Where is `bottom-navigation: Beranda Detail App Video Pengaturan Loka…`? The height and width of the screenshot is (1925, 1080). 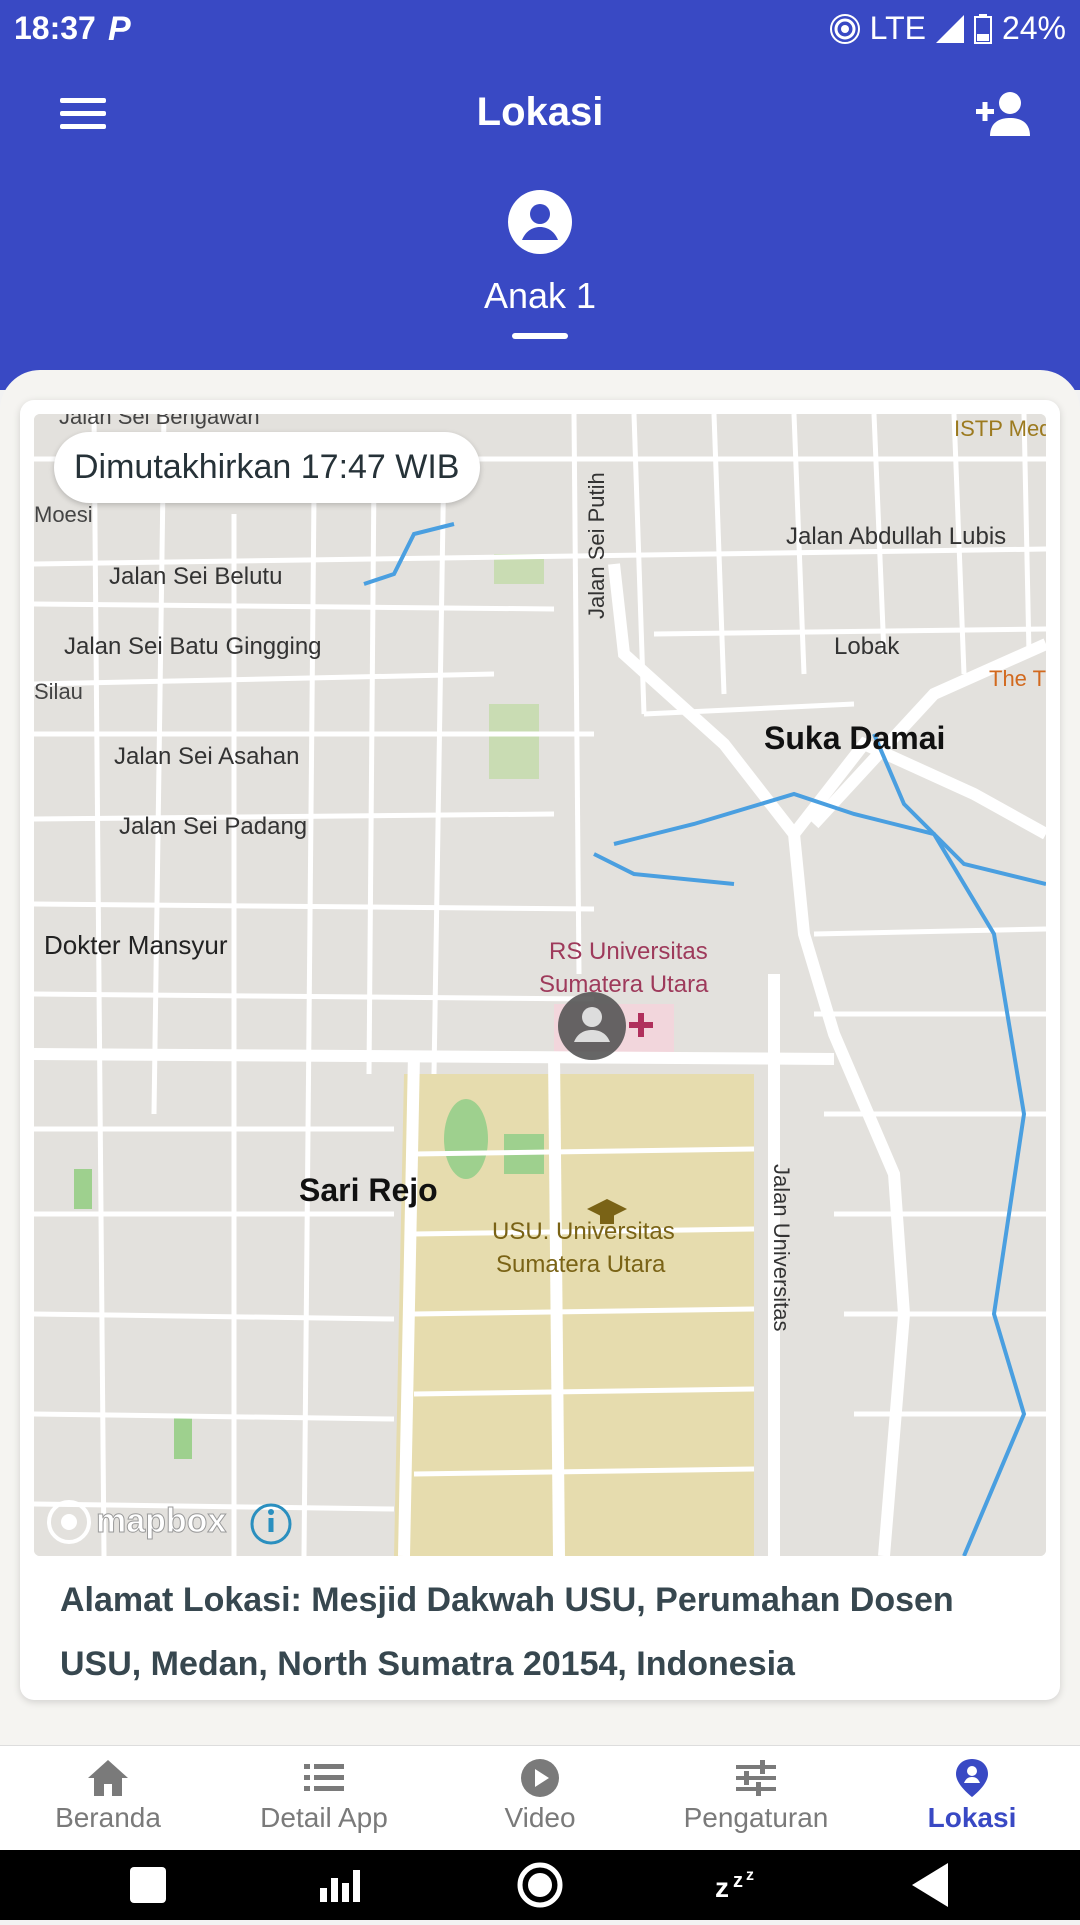
bottom-navigation: Beranda Detail App Video Pengaturan Loka… is located at coordinates (540, 1797).